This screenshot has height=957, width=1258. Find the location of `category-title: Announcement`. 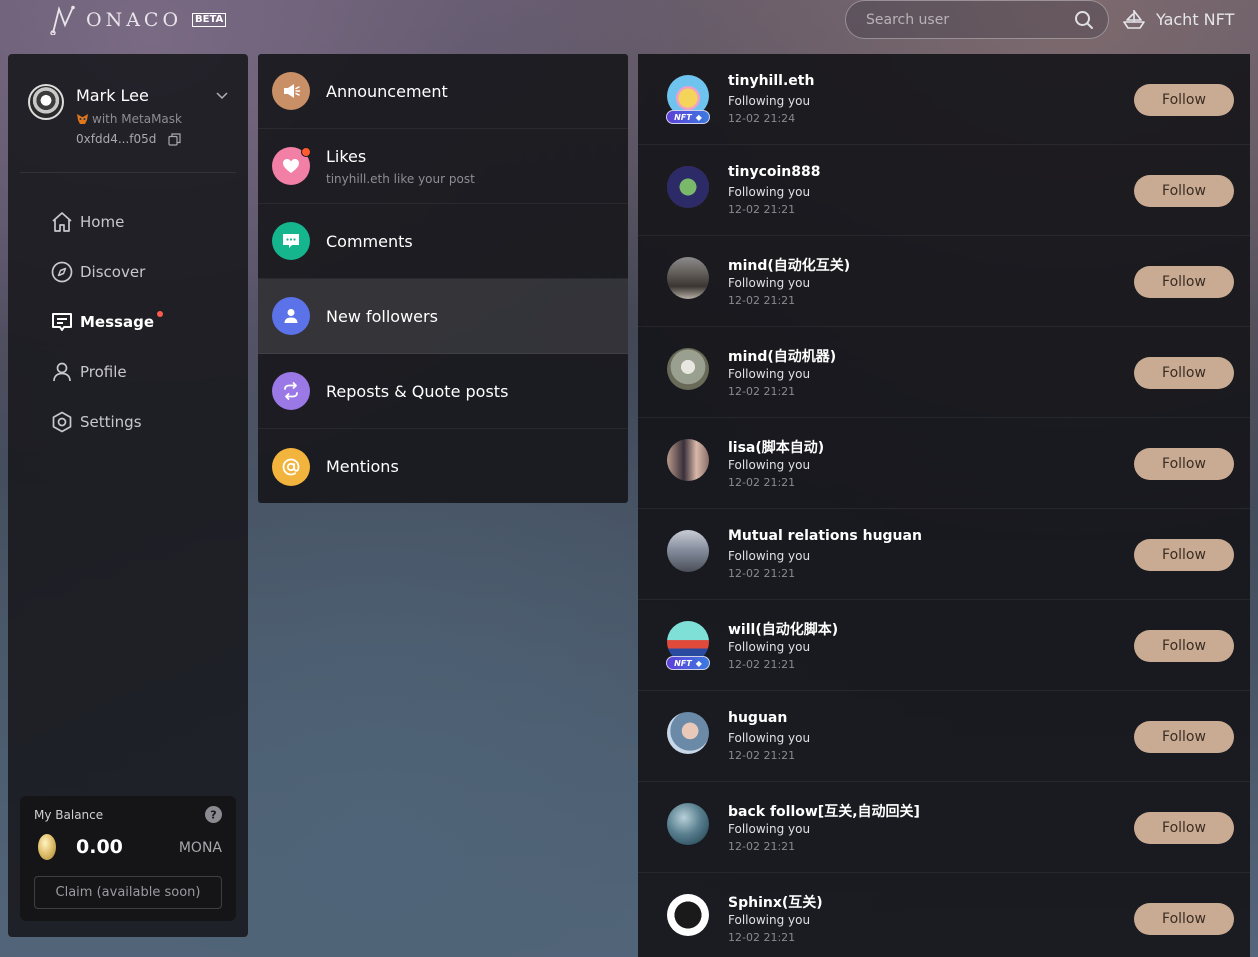

category-title: Announcement is located at coordinates (387, 91).